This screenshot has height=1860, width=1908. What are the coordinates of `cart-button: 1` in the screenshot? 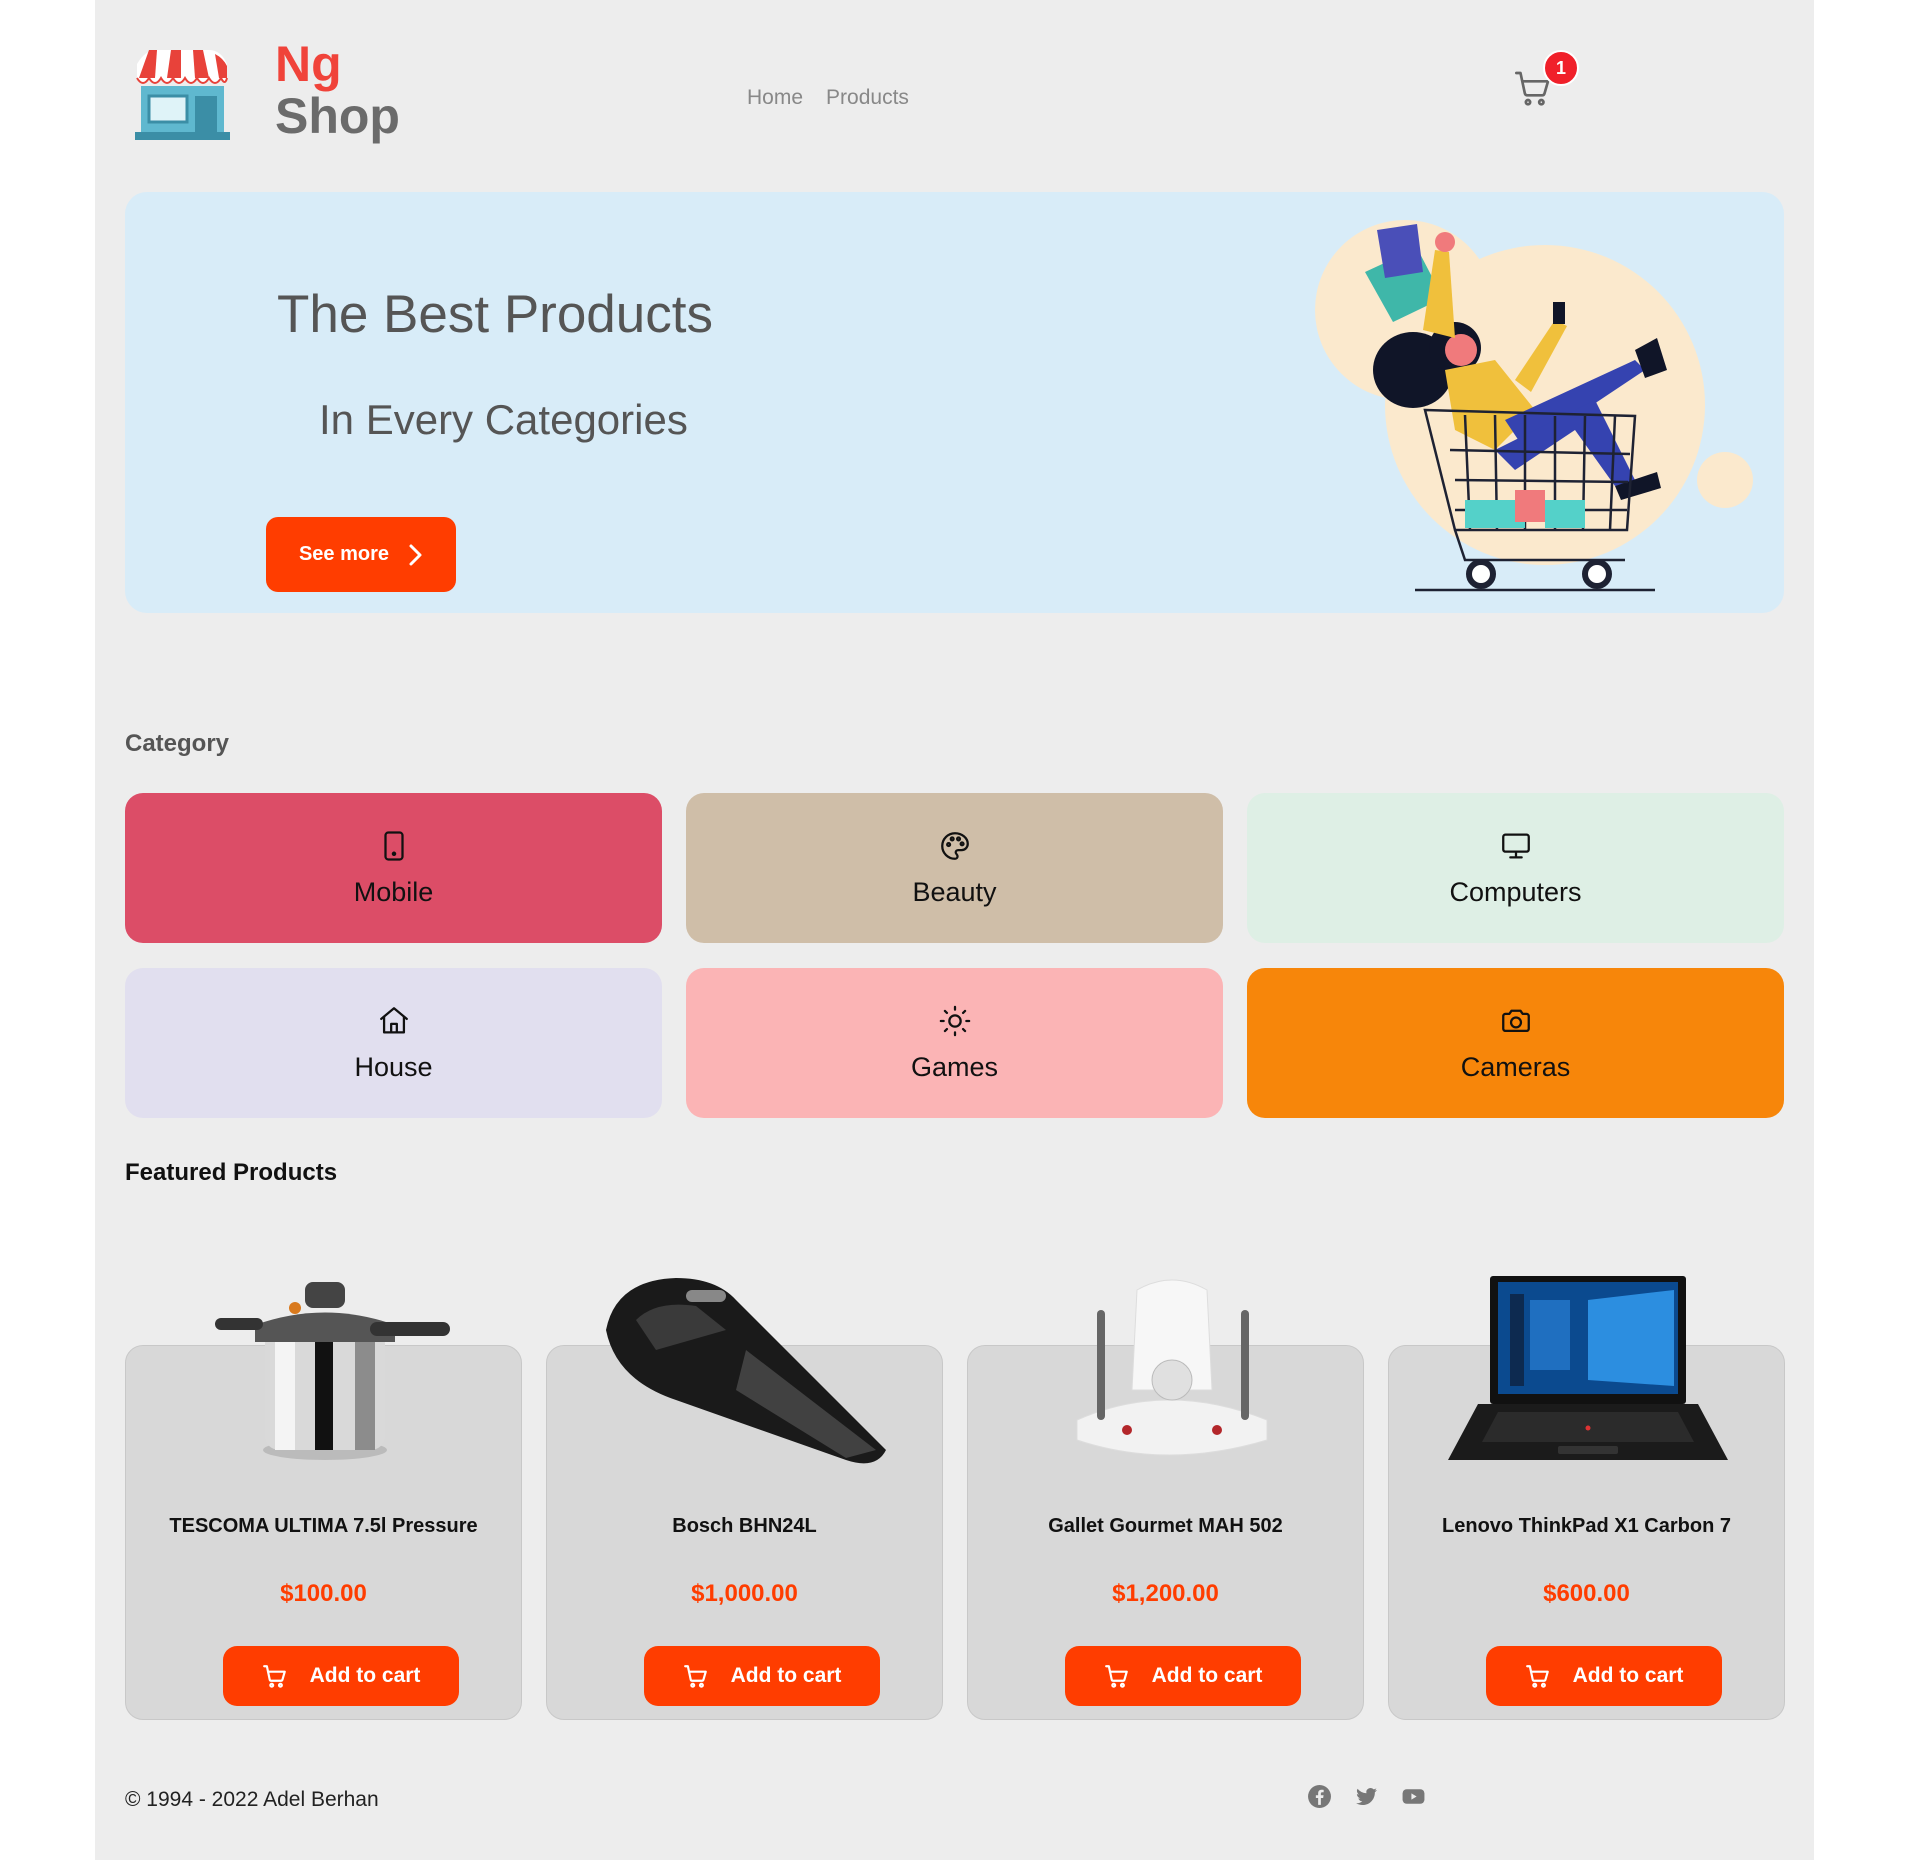 It's located at (1548, 78).